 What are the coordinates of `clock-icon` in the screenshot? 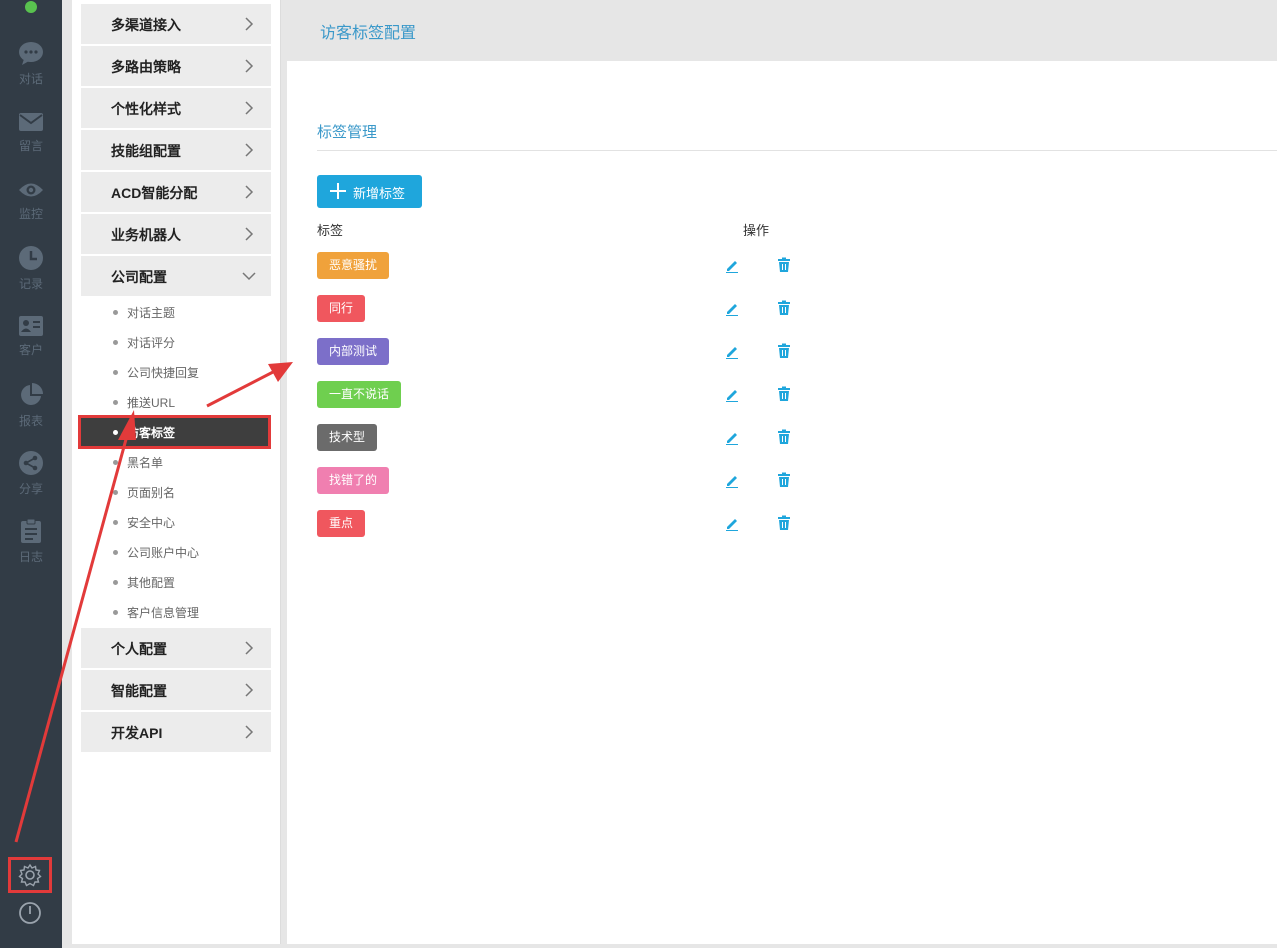 It's located at (31, 258).